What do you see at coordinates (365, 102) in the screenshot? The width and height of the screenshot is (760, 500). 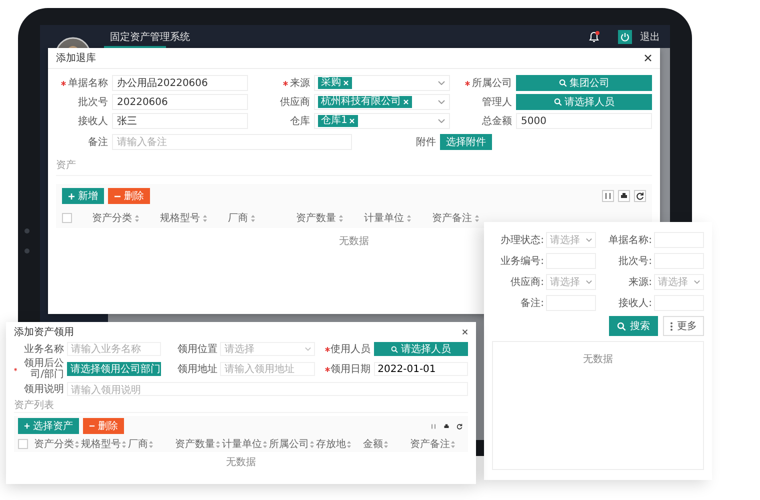 I see `tag-chip: 杭州科技有限公司` at bounding box center [365, 102].